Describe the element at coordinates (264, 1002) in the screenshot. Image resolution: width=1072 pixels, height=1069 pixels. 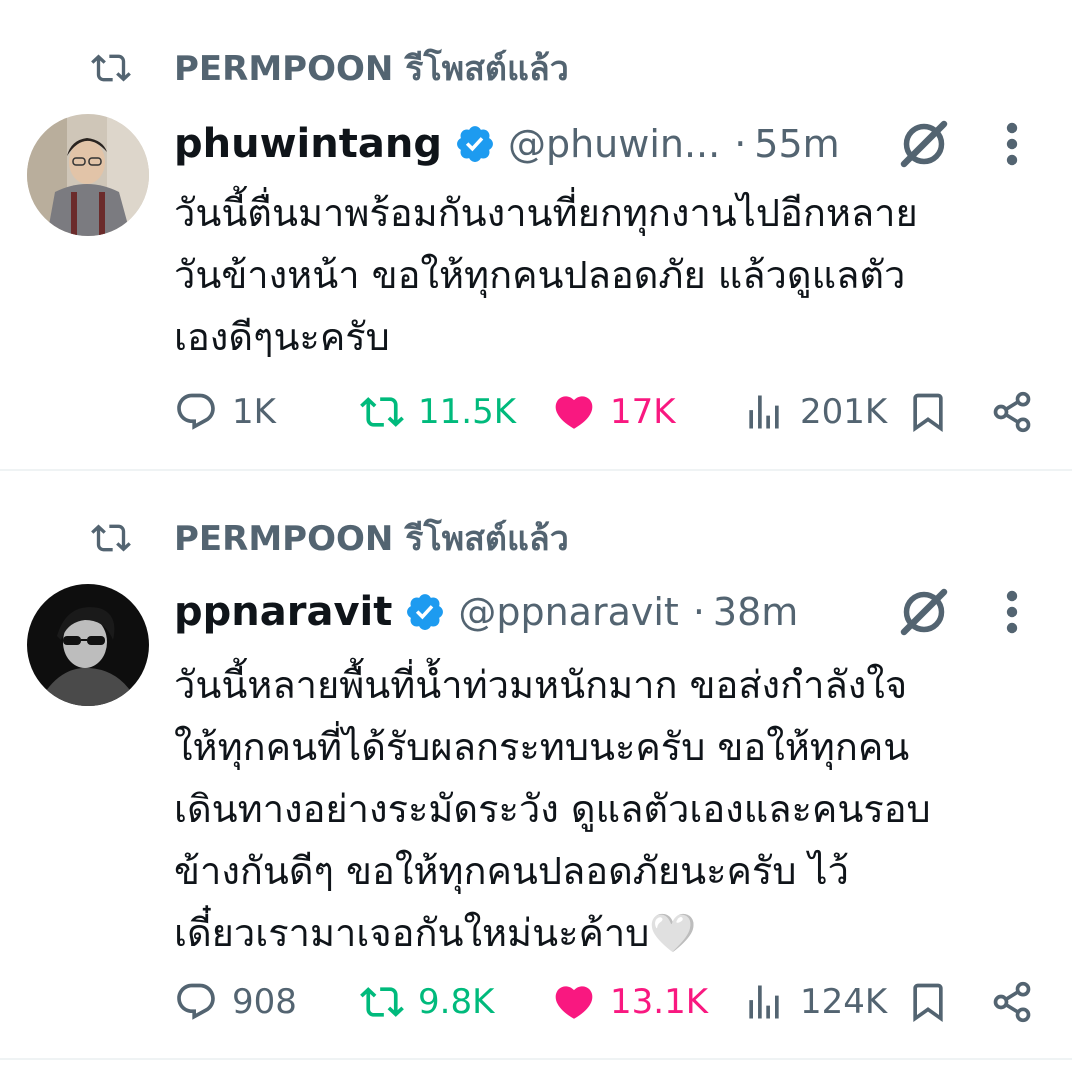
I see `reply-count: 908` at that location.